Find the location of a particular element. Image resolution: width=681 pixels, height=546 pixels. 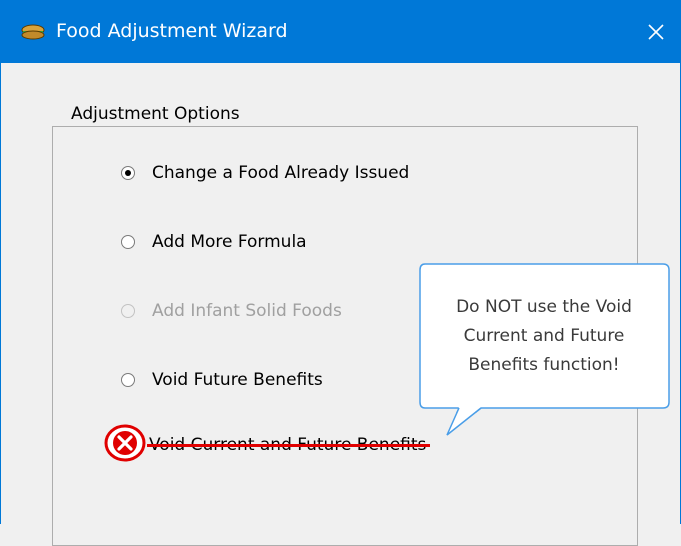

option-label: Add Infant Solid Foods is located at coordinates (247, 311).